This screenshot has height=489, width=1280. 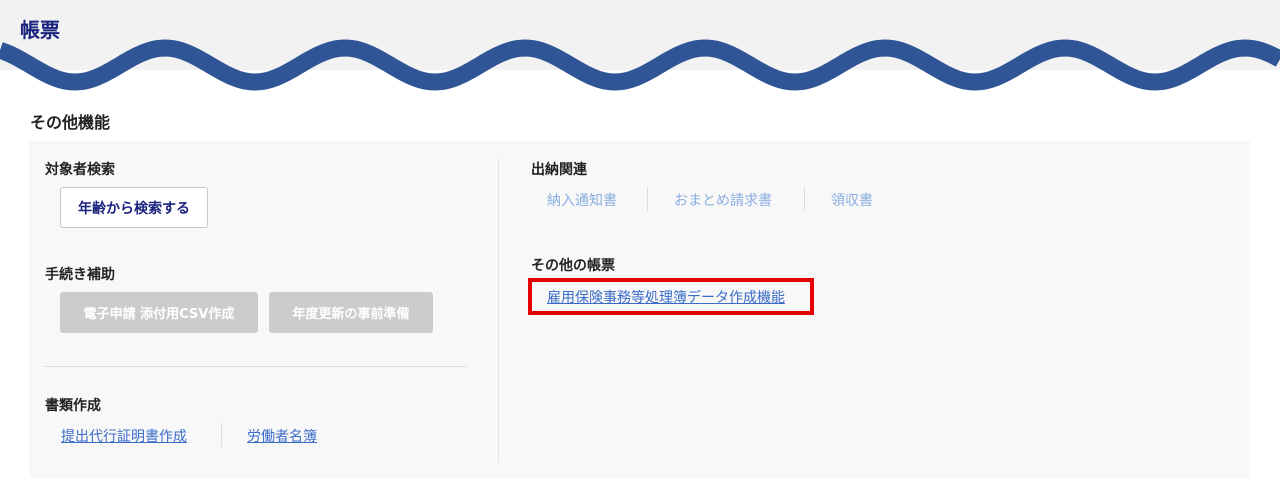 I want to click on annual-renewal-prep-button: 年度更新の事前準備, so click(x=351, y=312).